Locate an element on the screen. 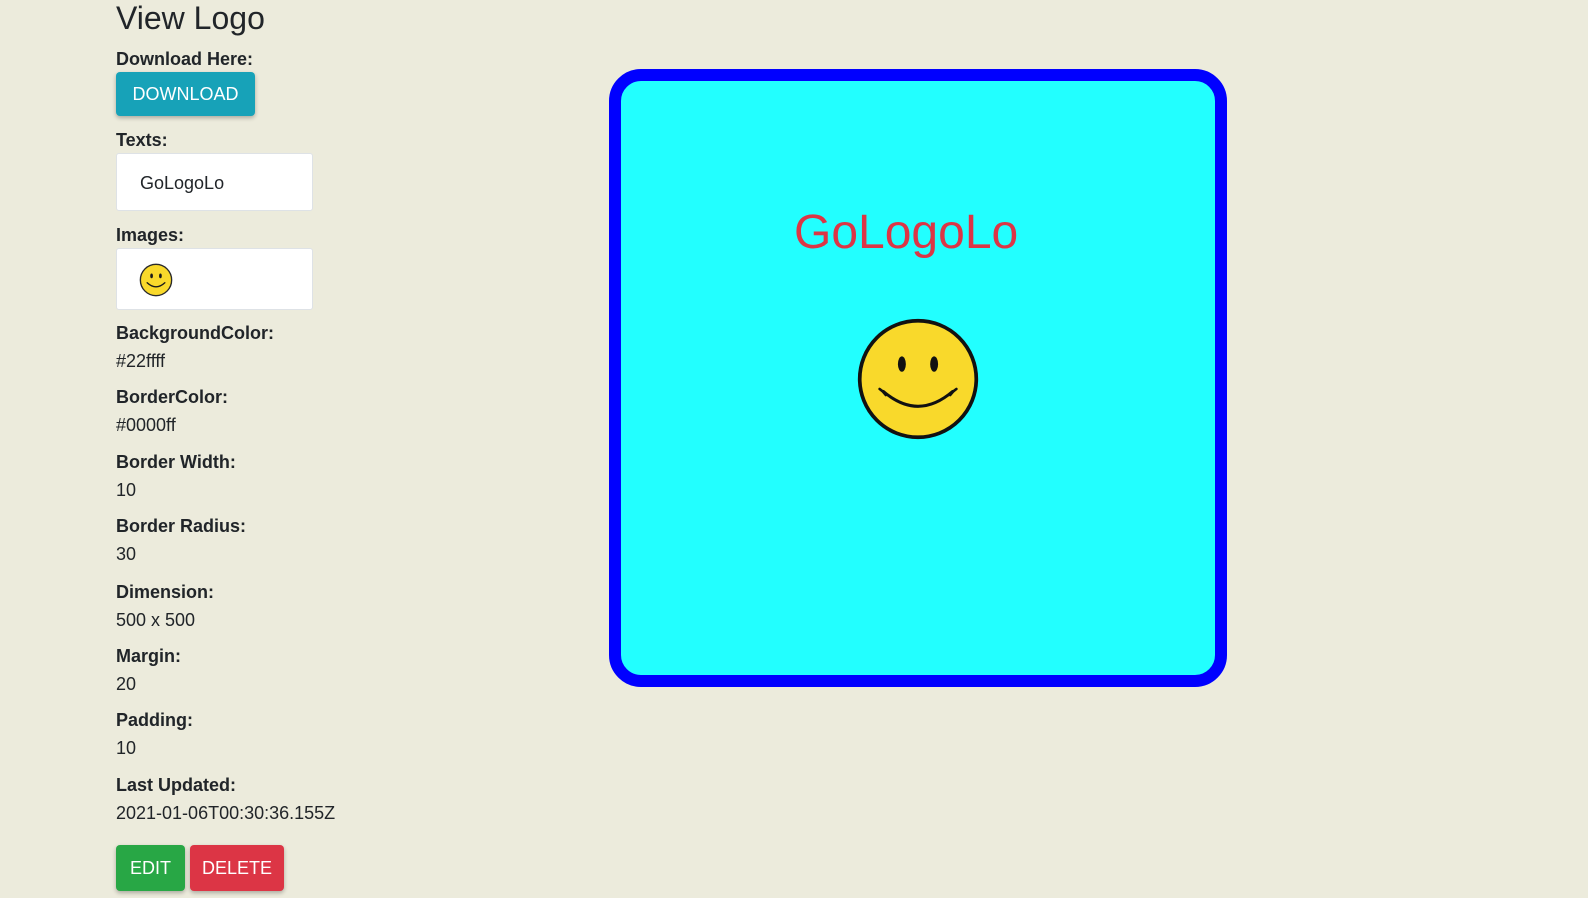  download-button: DOWNLOAD is located at coordinates (185, 94).